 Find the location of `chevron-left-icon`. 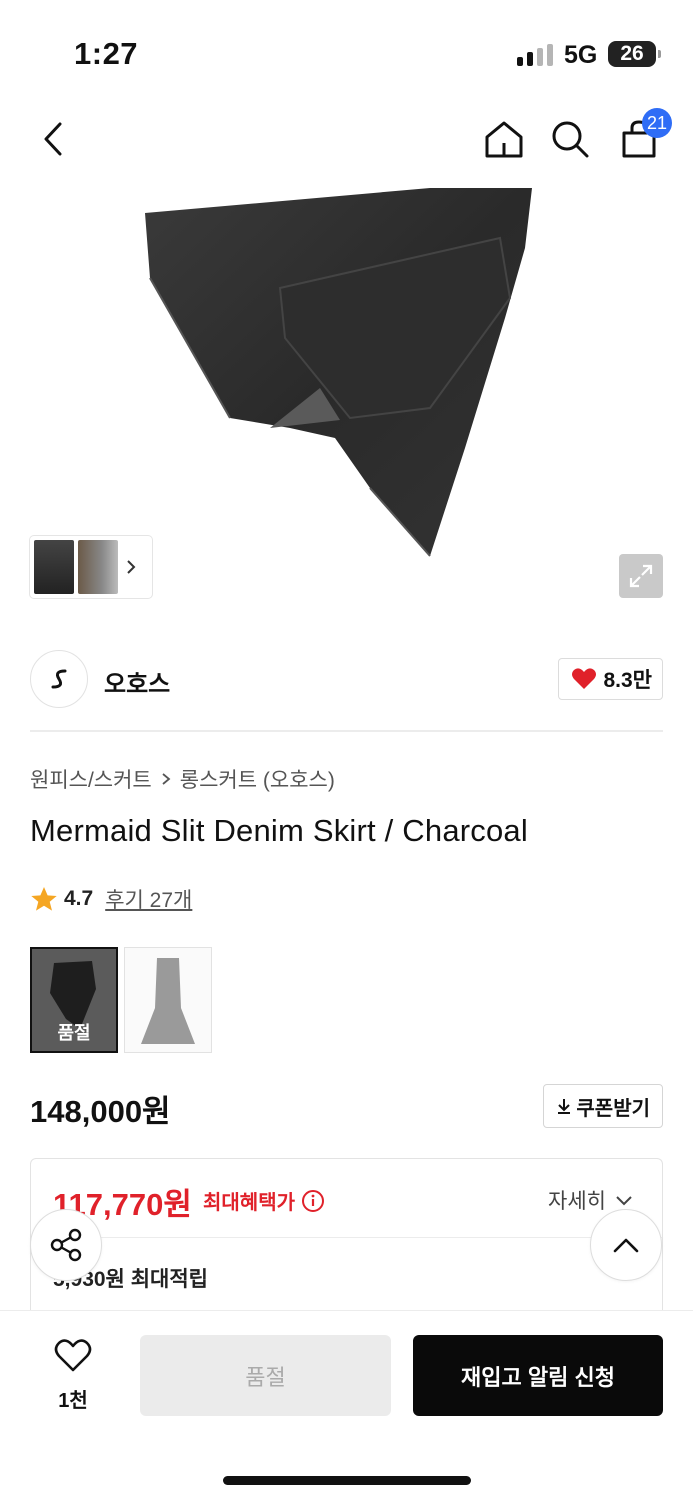

chevron-left-icon is located at coordinates (53, 139).